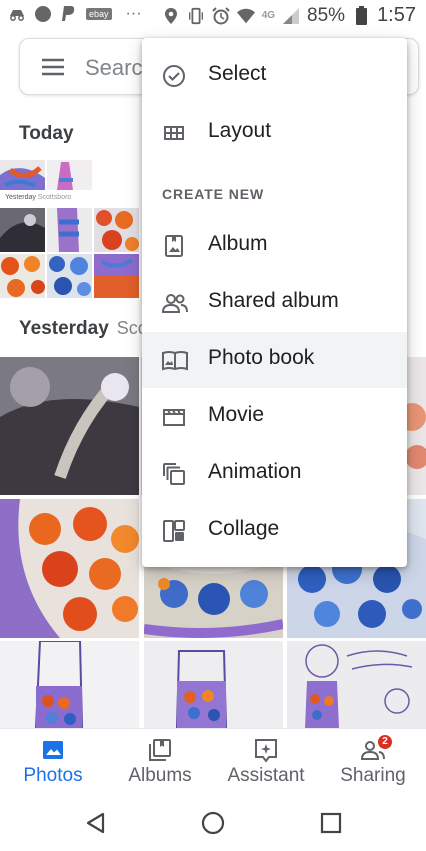  What do you see at coordinates (326, 15) in the screenshot?
I see `battery-percentage: 85%` at bounding box center [326, 15].